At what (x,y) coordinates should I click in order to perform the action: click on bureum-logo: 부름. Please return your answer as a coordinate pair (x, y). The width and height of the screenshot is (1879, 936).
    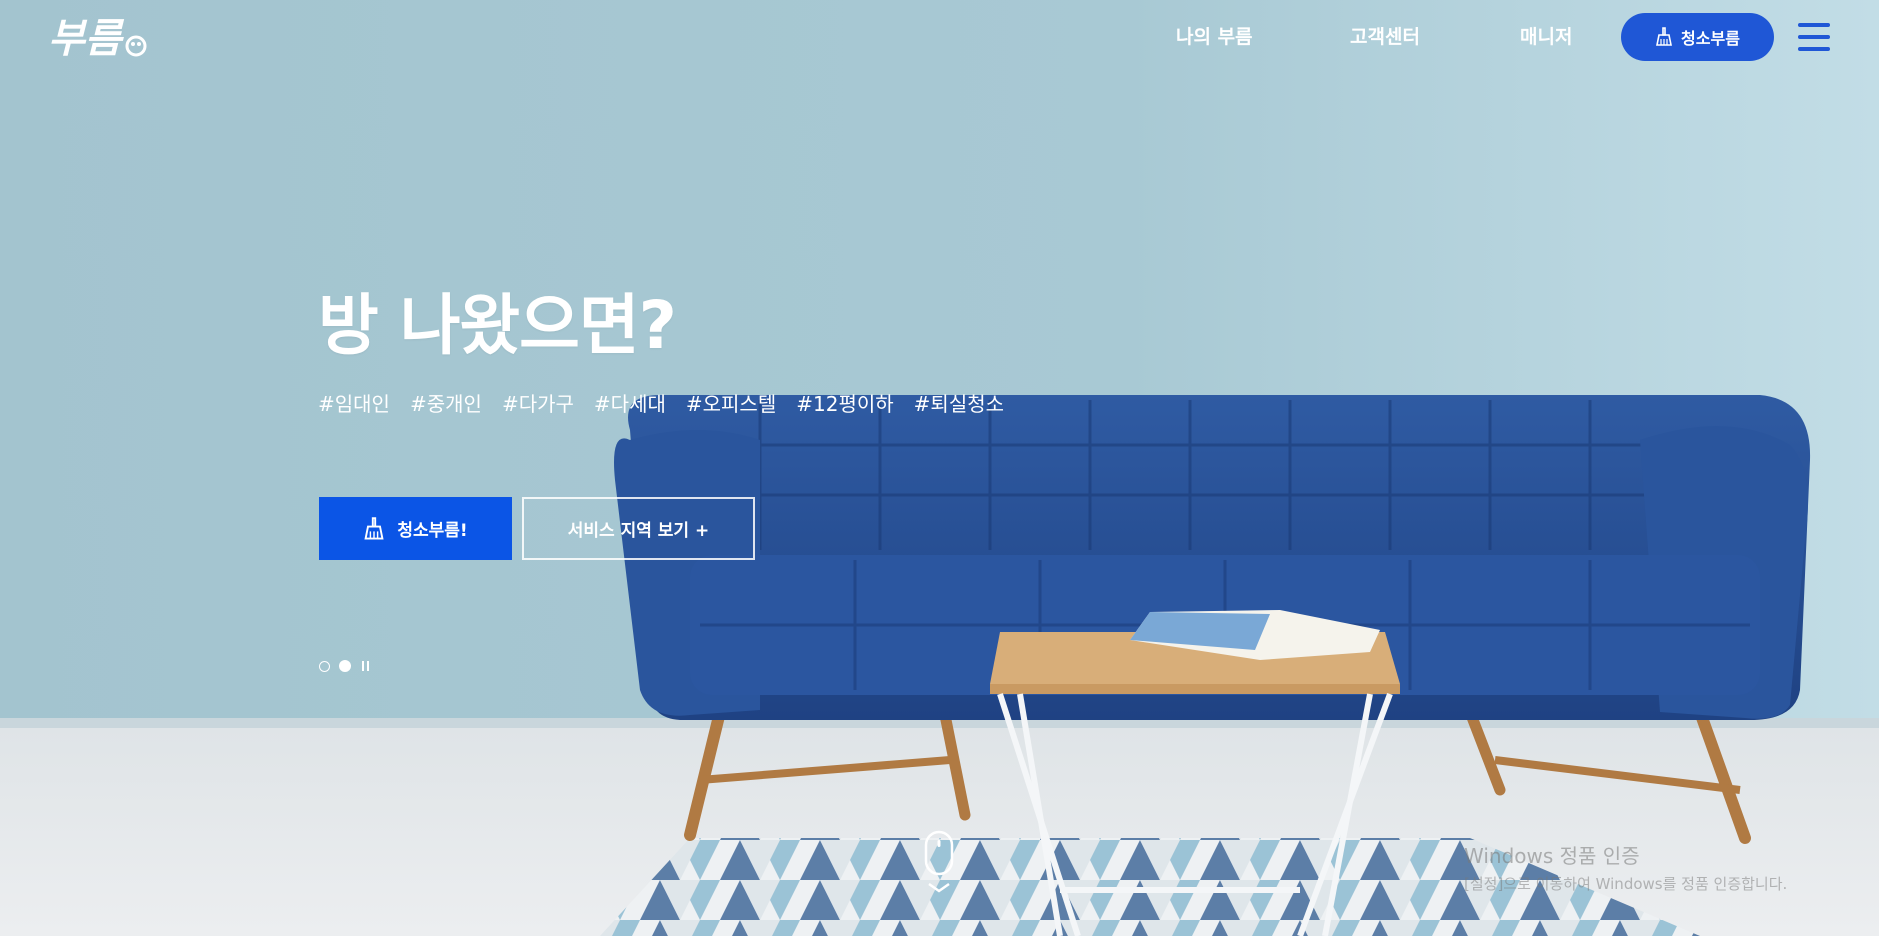
    Looking at the image, I should click on (99, 37).